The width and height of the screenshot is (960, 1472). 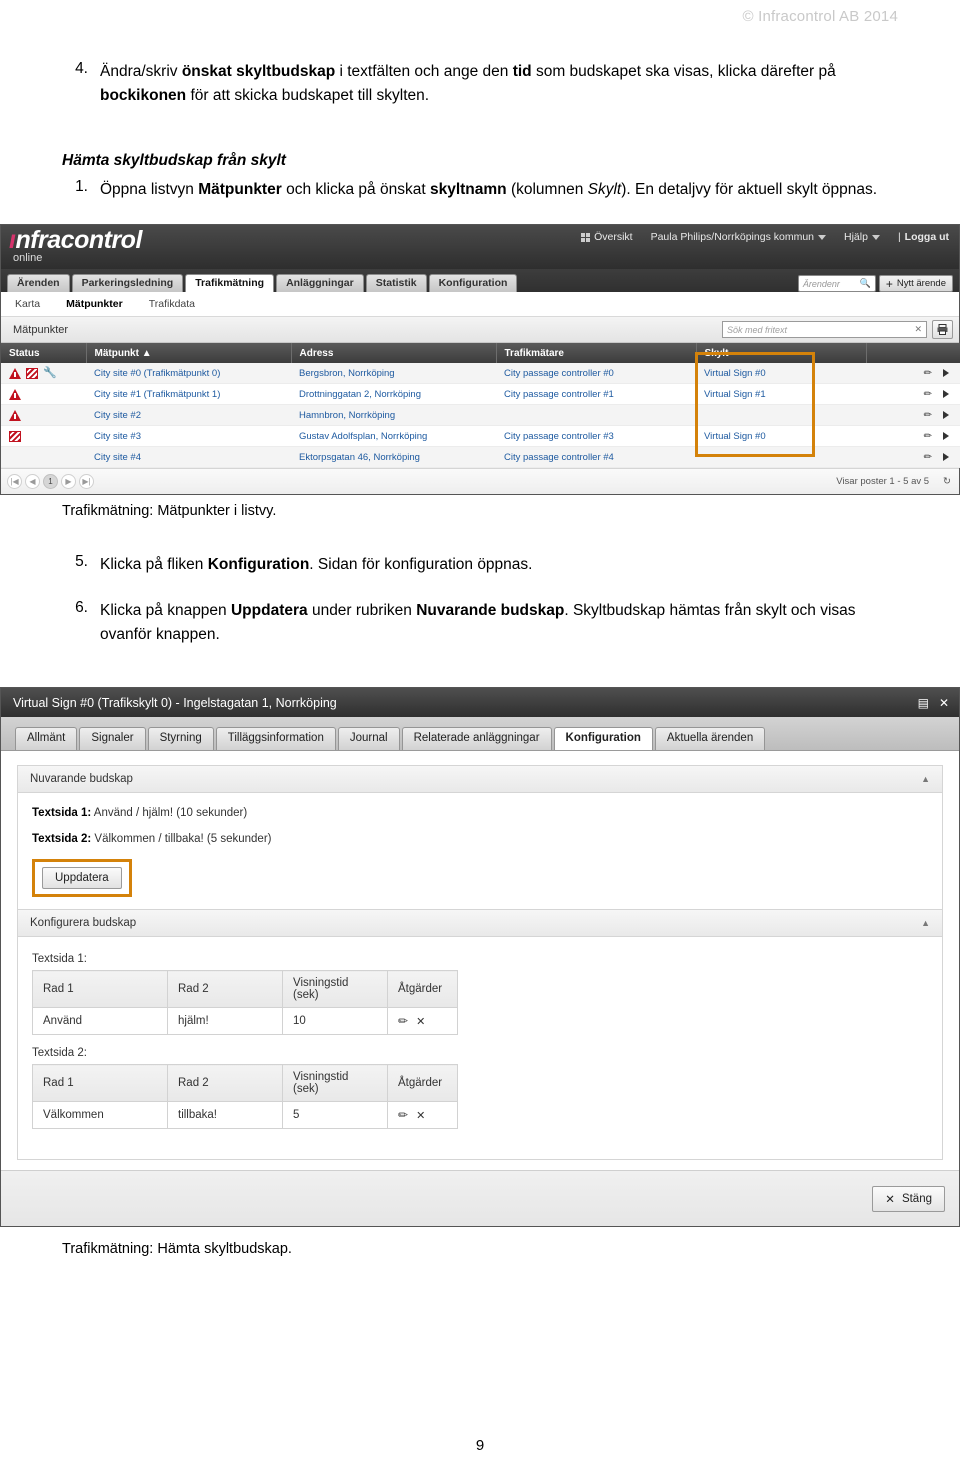 What do you see at coordinates (112, 738) in the screenshot?
I see `tab-signaler: Signaler` at bounding box center [112, 738].